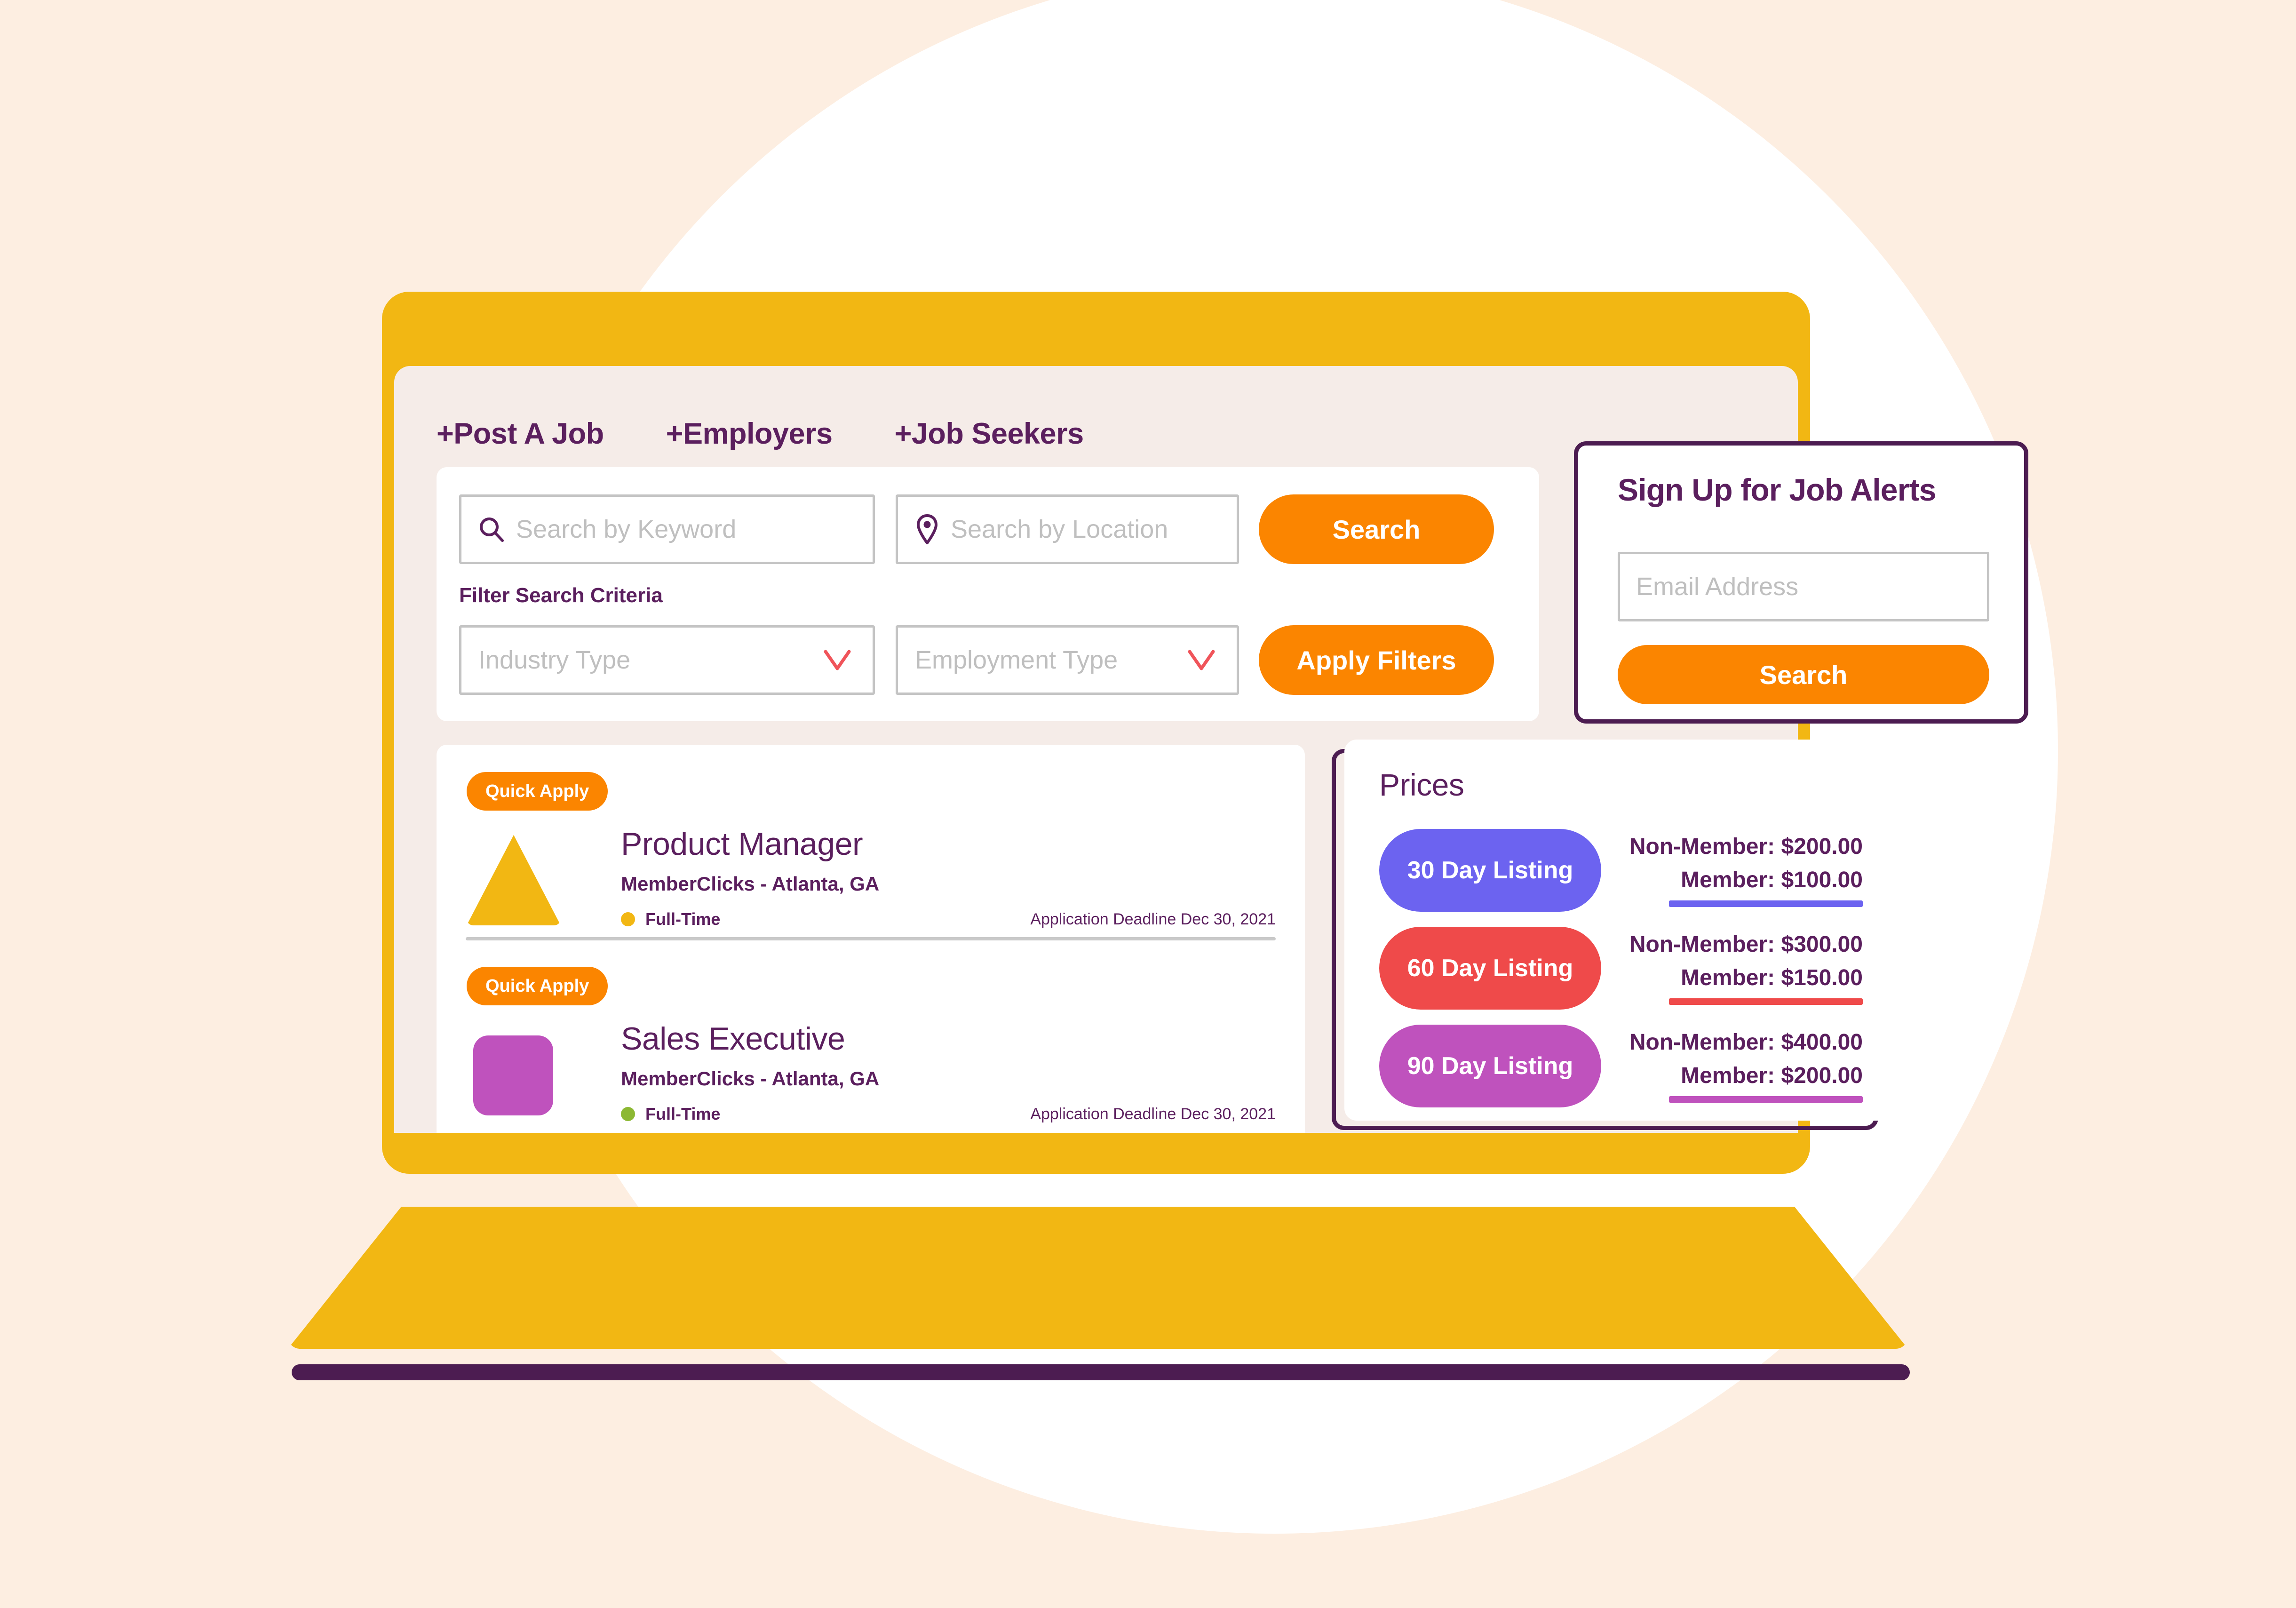 This screenshot has height=1608, width=2296. I want to click on job-title: Sales Executive, so click(948, 1038).